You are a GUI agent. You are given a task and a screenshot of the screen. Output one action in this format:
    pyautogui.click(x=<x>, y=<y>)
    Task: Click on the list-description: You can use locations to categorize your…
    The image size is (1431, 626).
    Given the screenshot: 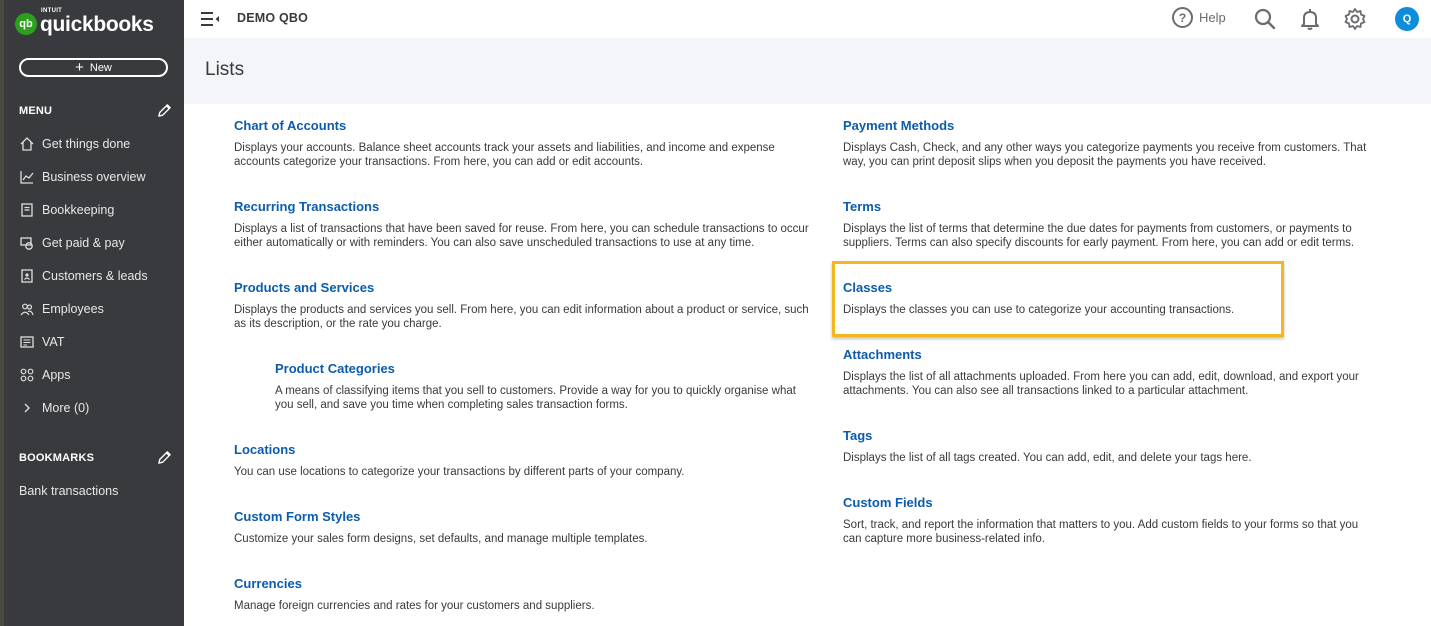 What is the action you would take?
    pyautogui.click(x=459, y=472)
    